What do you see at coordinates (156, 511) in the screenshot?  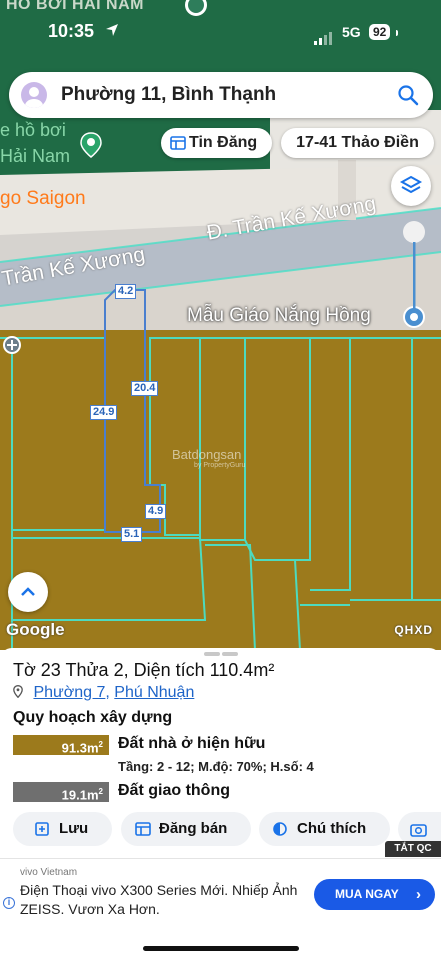 I see `dimension-label: 4.9` at bounding box center [156, 511].